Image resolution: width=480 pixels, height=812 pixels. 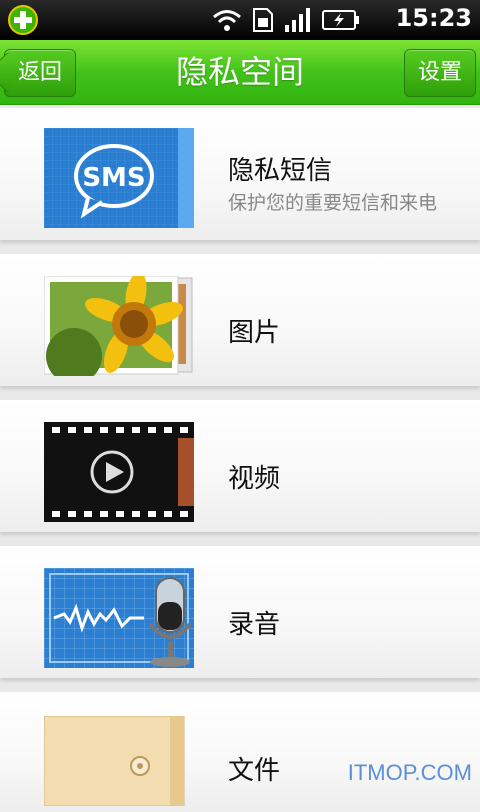 What do you see at coordinates (227, 20) in the screenshot?
I see `wifi-icon` at bounding box center [227, 20].